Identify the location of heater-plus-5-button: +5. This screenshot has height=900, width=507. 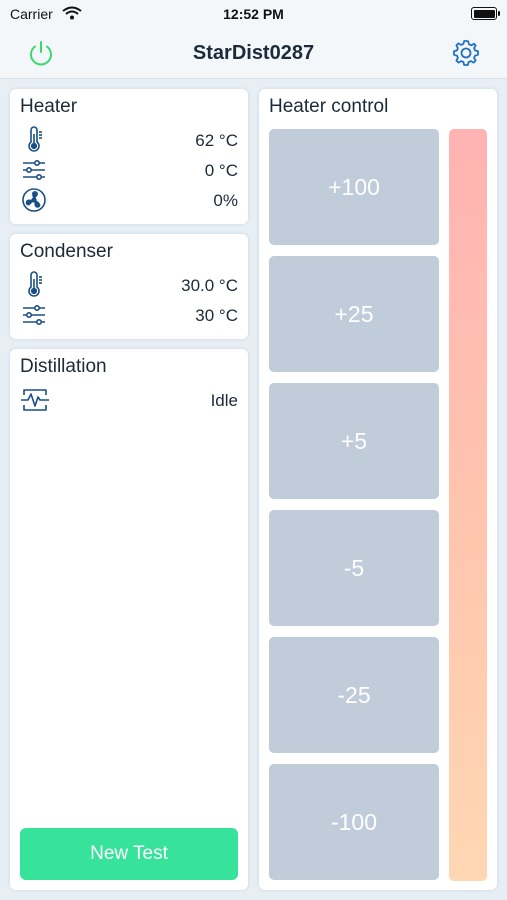
(354, 441).